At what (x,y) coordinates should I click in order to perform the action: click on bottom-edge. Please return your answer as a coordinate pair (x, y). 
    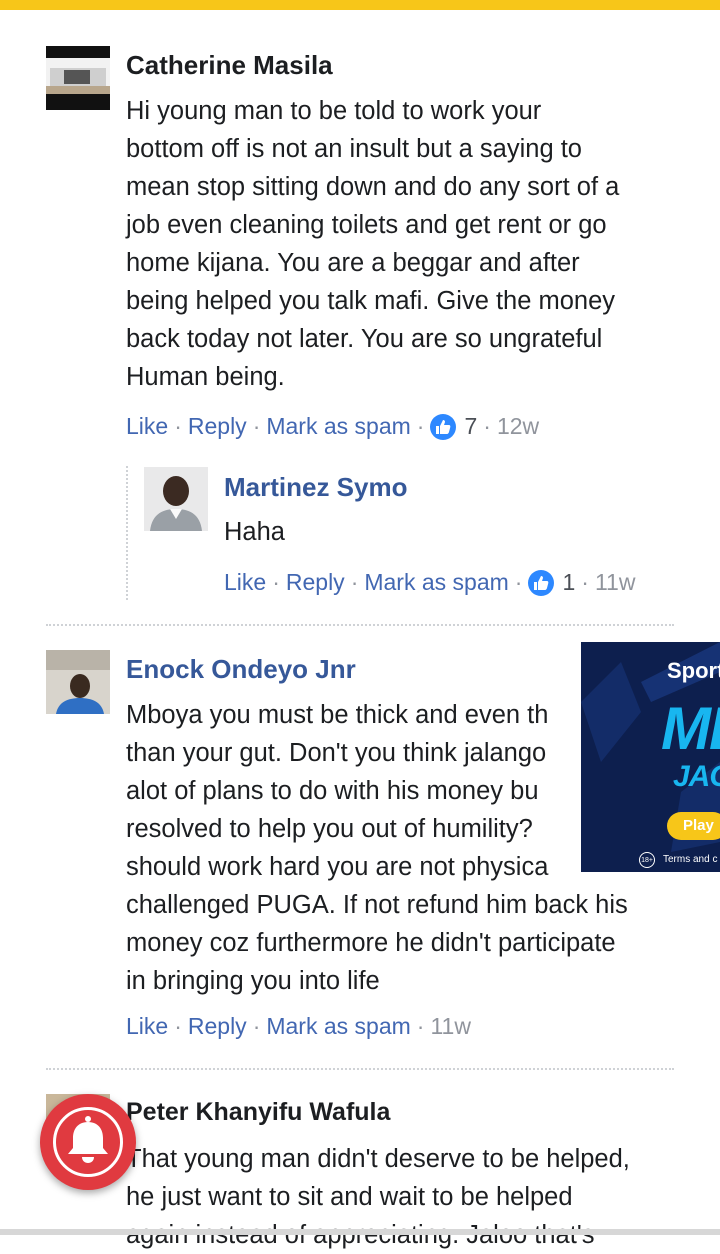
    Looking at the image, I should click on (360, 1232).